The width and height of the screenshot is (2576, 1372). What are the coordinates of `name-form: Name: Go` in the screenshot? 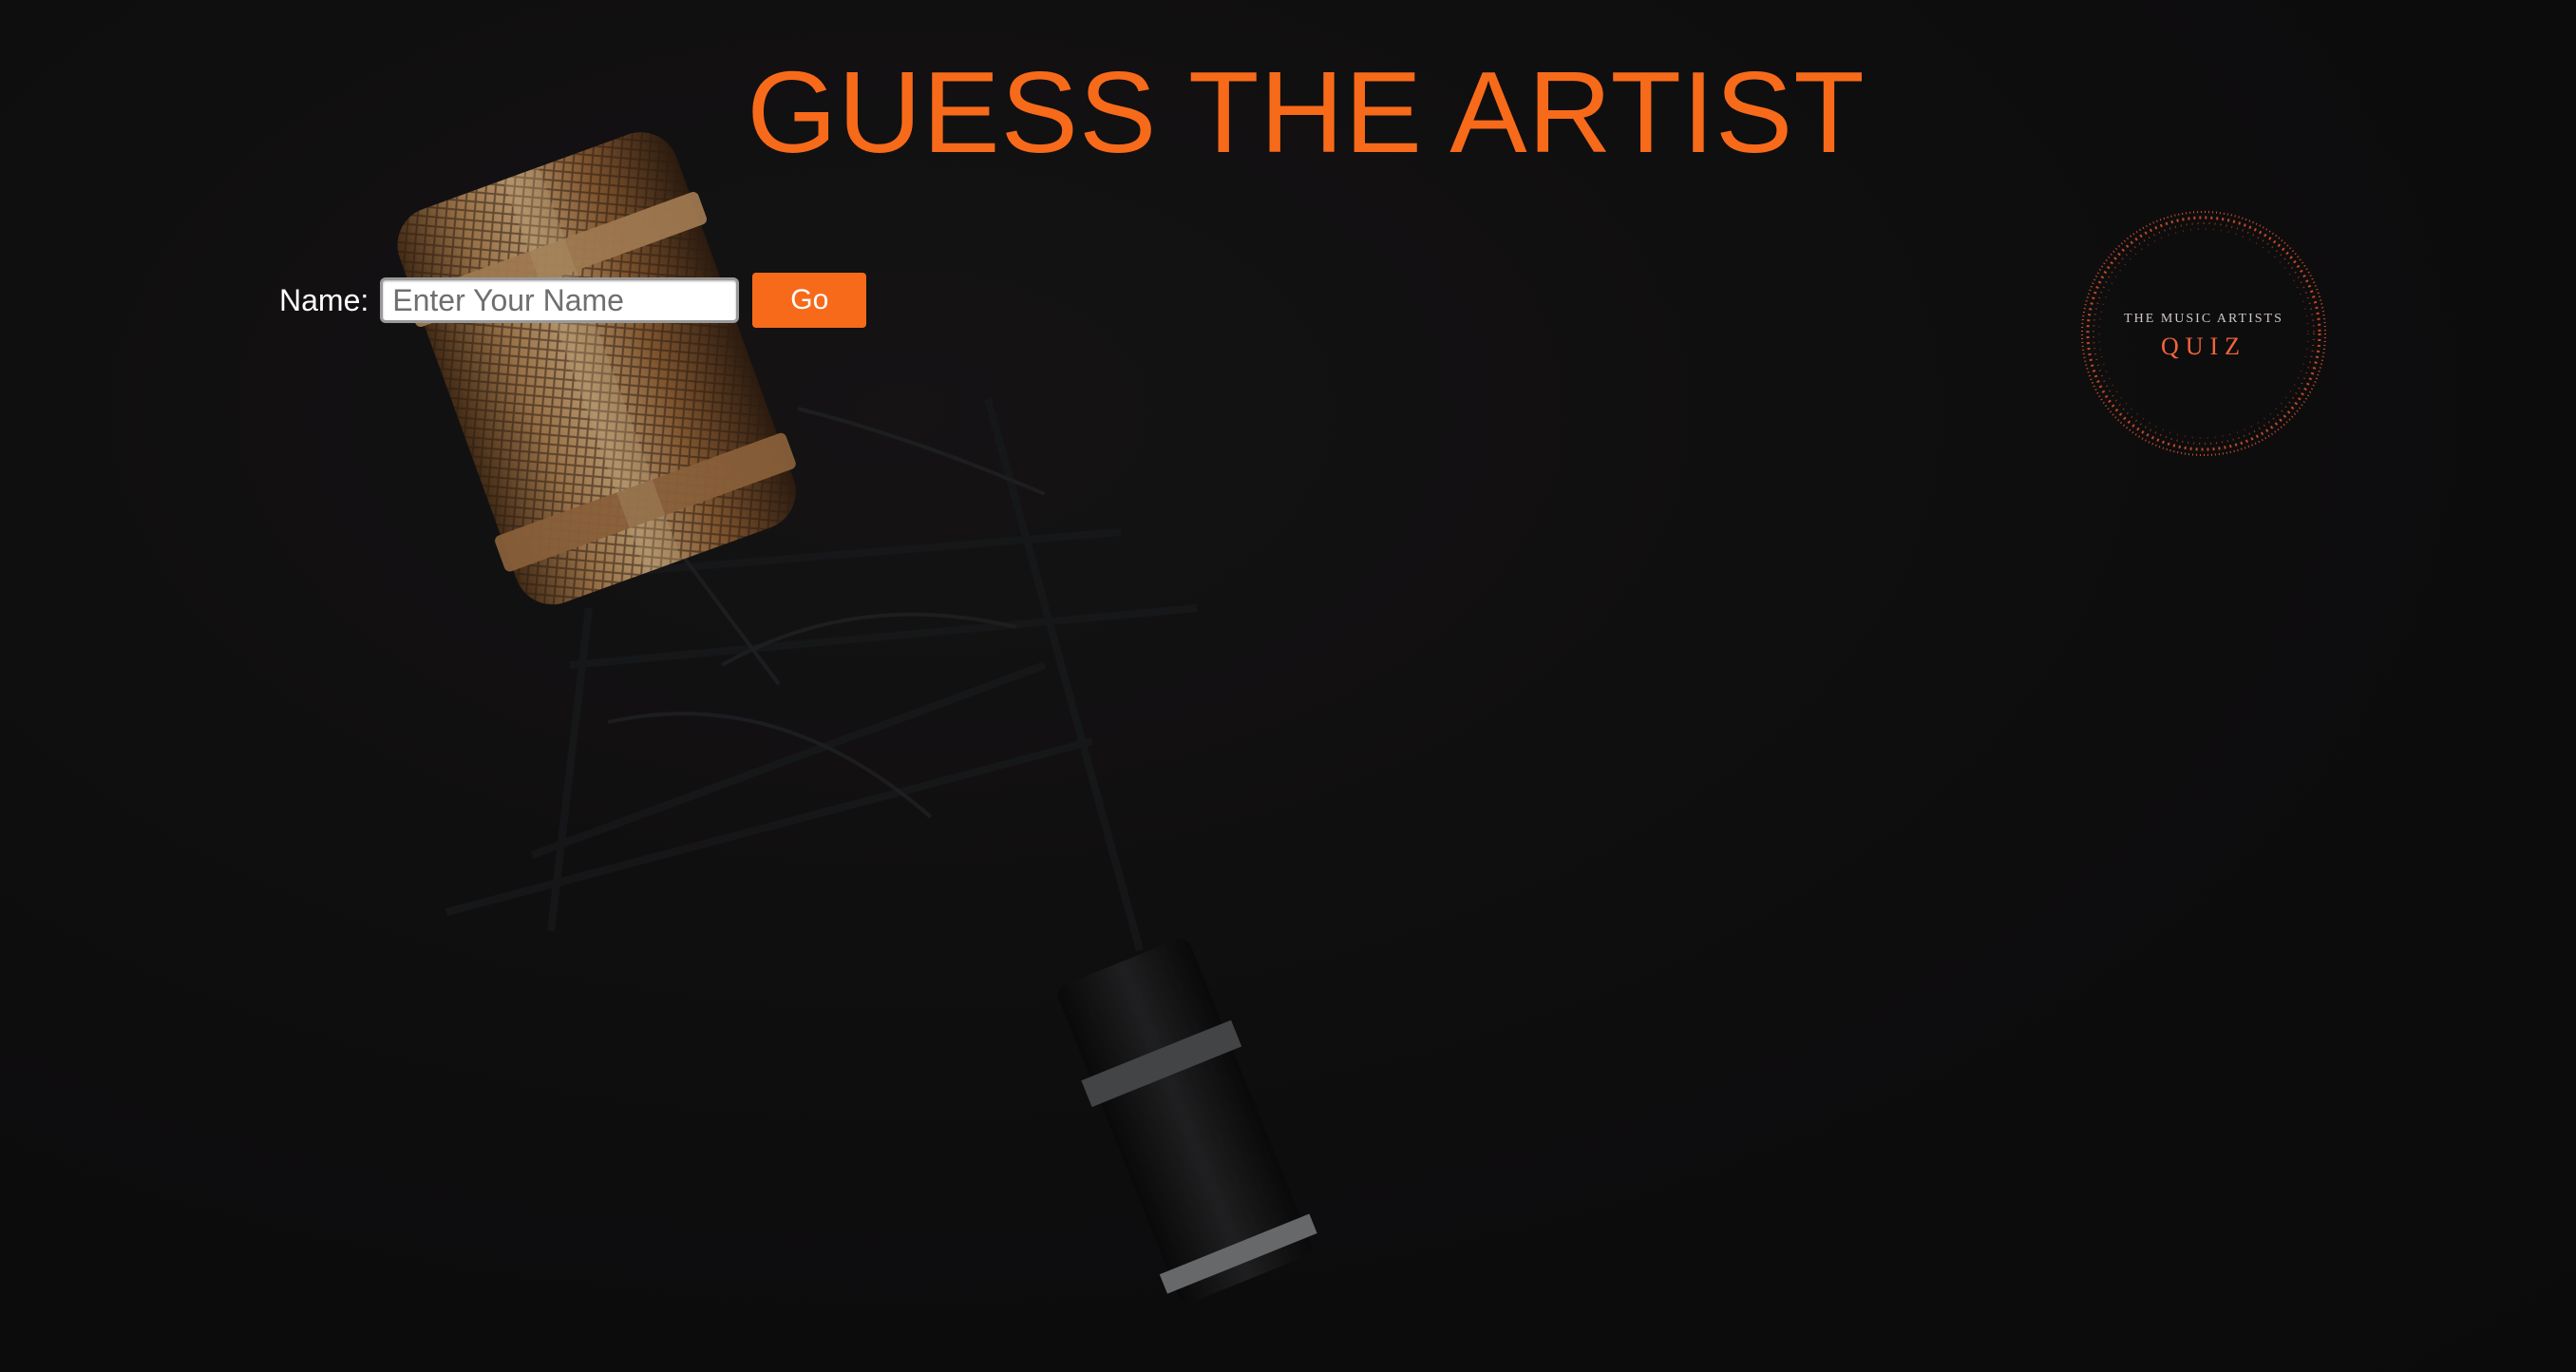 It's located at (573, 300).